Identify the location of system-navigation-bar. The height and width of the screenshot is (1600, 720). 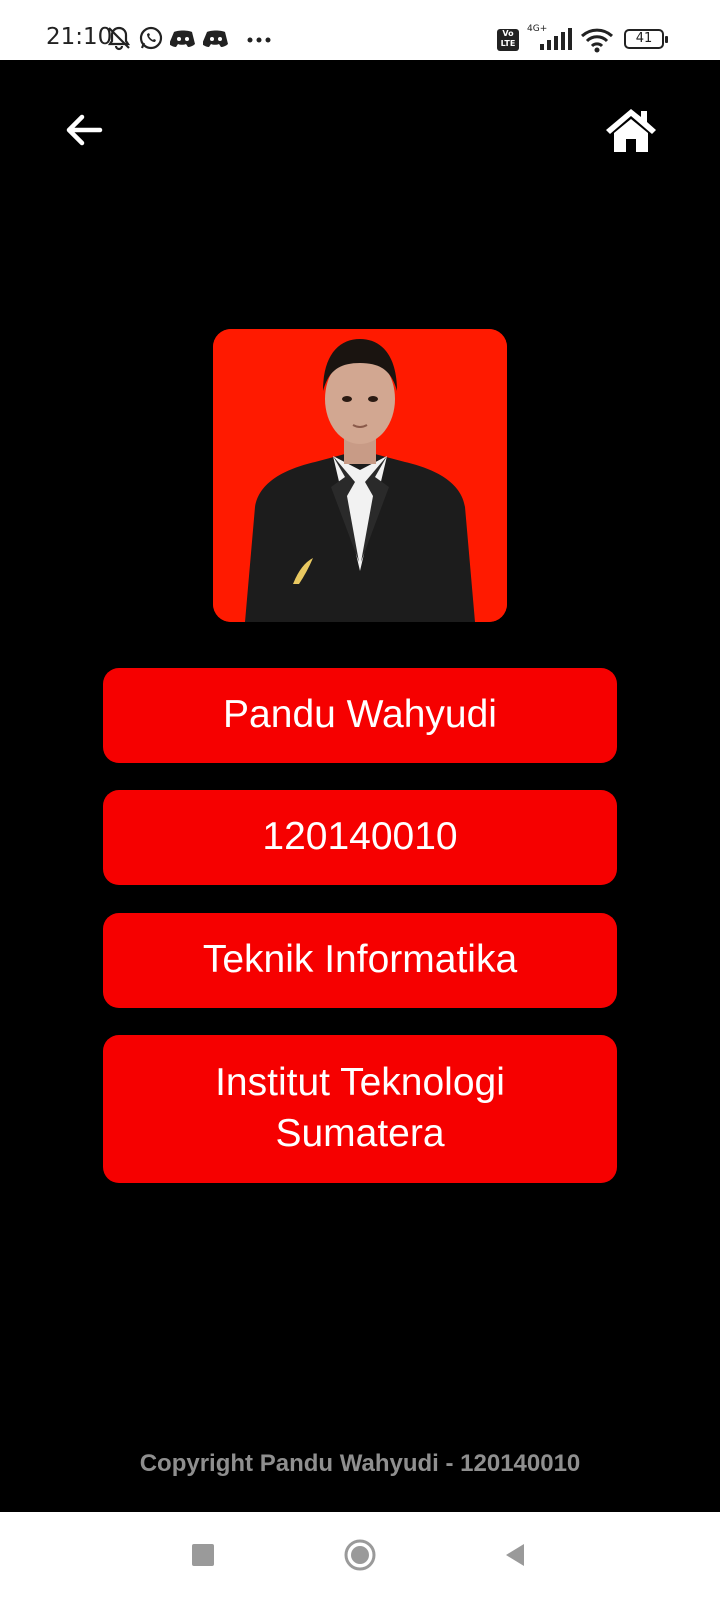
(360, 1556).